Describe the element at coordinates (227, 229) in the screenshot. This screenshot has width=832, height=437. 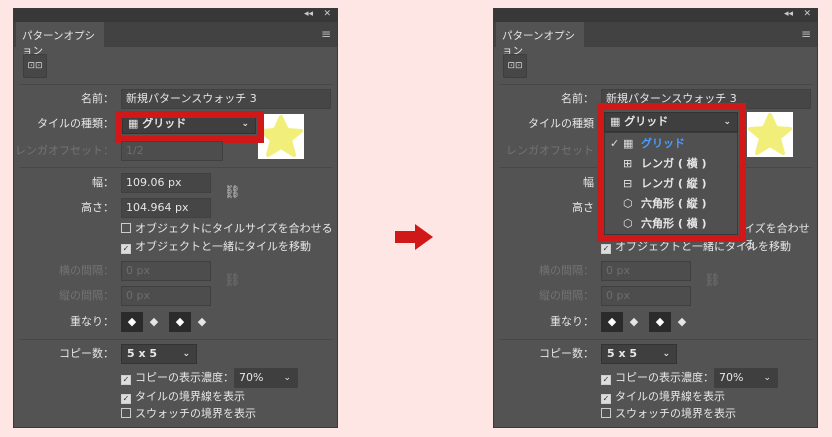
I see `fit-tile-checkbox: オブジェクトにタイルサイズを合わせる` at that location.